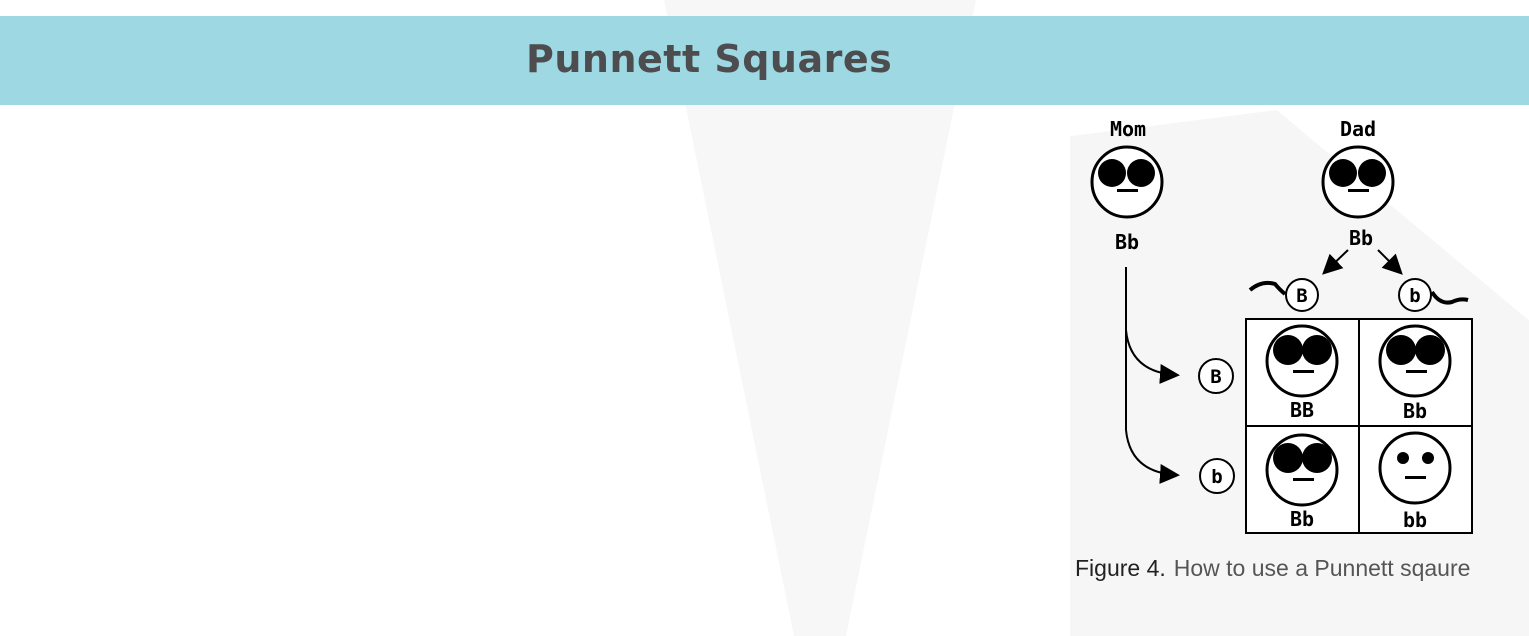 The height and width of the screenshot is (636, 1529). I want to click on mom-genotype: Bb, so click(1127, 242).